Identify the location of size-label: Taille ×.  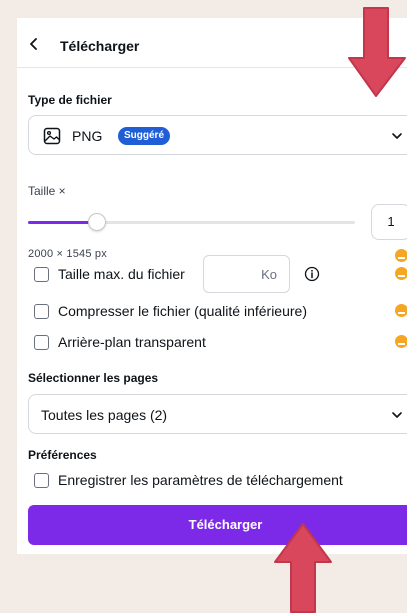
(47, 191).